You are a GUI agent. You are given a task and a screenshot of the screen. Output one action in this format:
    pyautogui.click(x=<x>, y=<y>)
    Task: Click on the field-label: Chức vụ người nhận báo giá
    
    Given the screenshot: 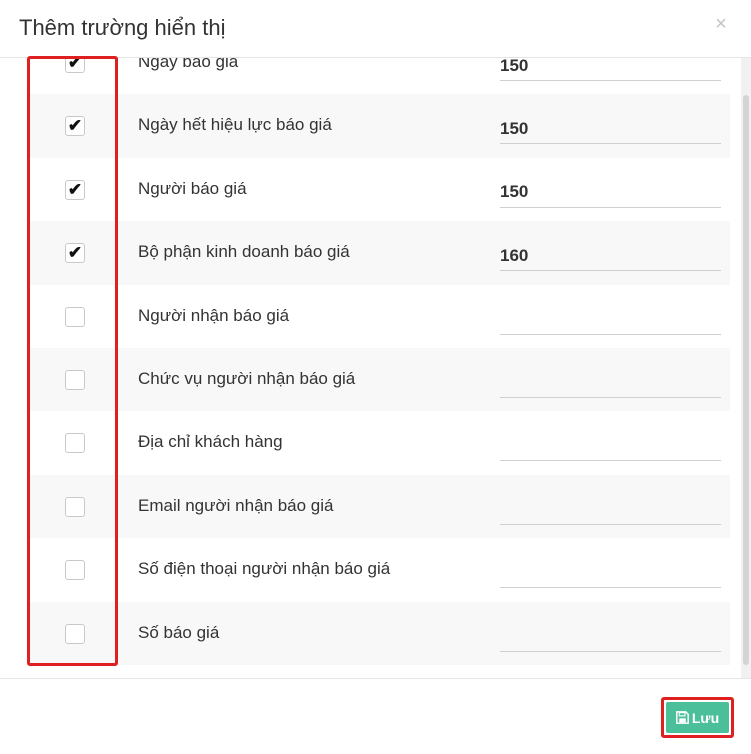 What is the action you would take?
    pyautogui.click(x=247, y=378)
    